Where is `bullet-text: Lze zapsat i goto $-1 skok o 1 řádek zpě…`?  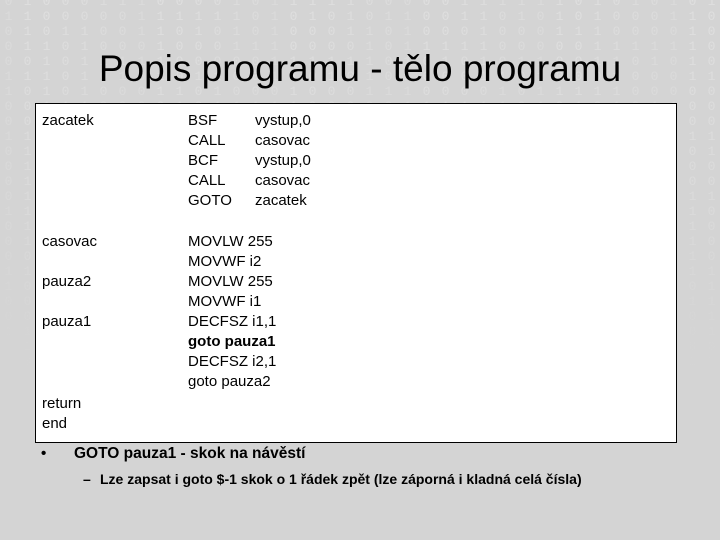 bullet-text: Lze zapsat i goto $-1 skok o 1 řádek zpě… is located at coordinates (341, 479).